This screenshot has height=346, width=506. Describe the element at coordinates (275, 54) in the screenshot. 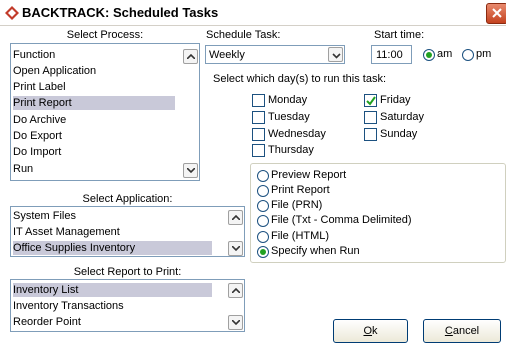

I see `schedule-dropdown: Weekly` at that location.